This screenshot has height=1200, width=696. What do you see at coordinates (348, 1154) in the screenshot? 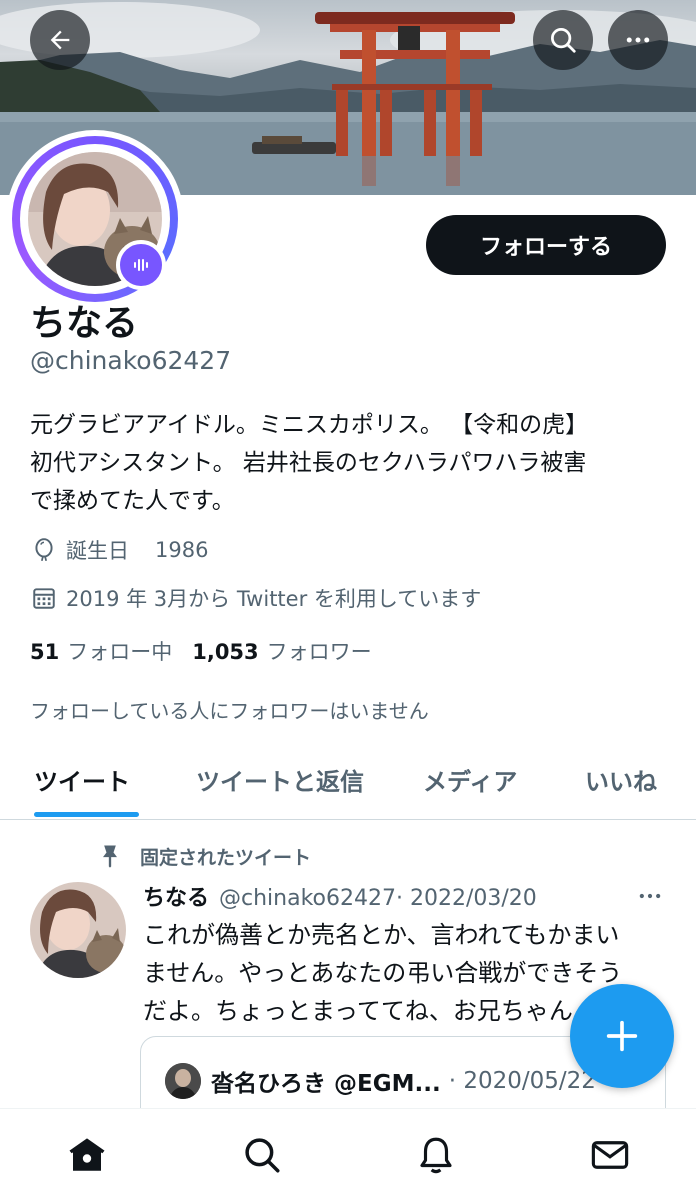
I see `bottom-navigation` at bounding box center [348, 1154].